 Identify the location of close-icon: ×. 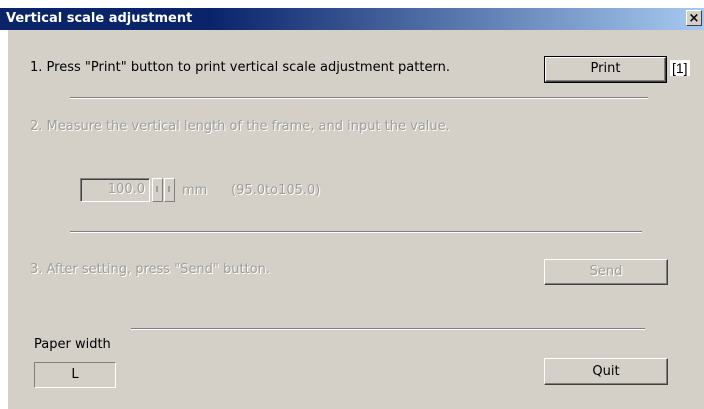
(694, 18).